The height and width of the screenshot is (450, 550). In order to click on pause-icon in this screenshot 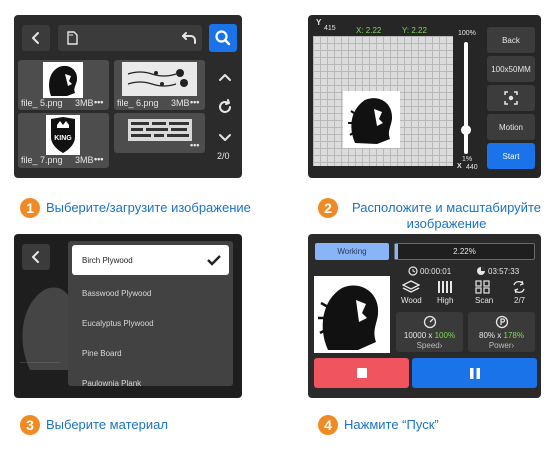, I will do `click(474, 373)`.